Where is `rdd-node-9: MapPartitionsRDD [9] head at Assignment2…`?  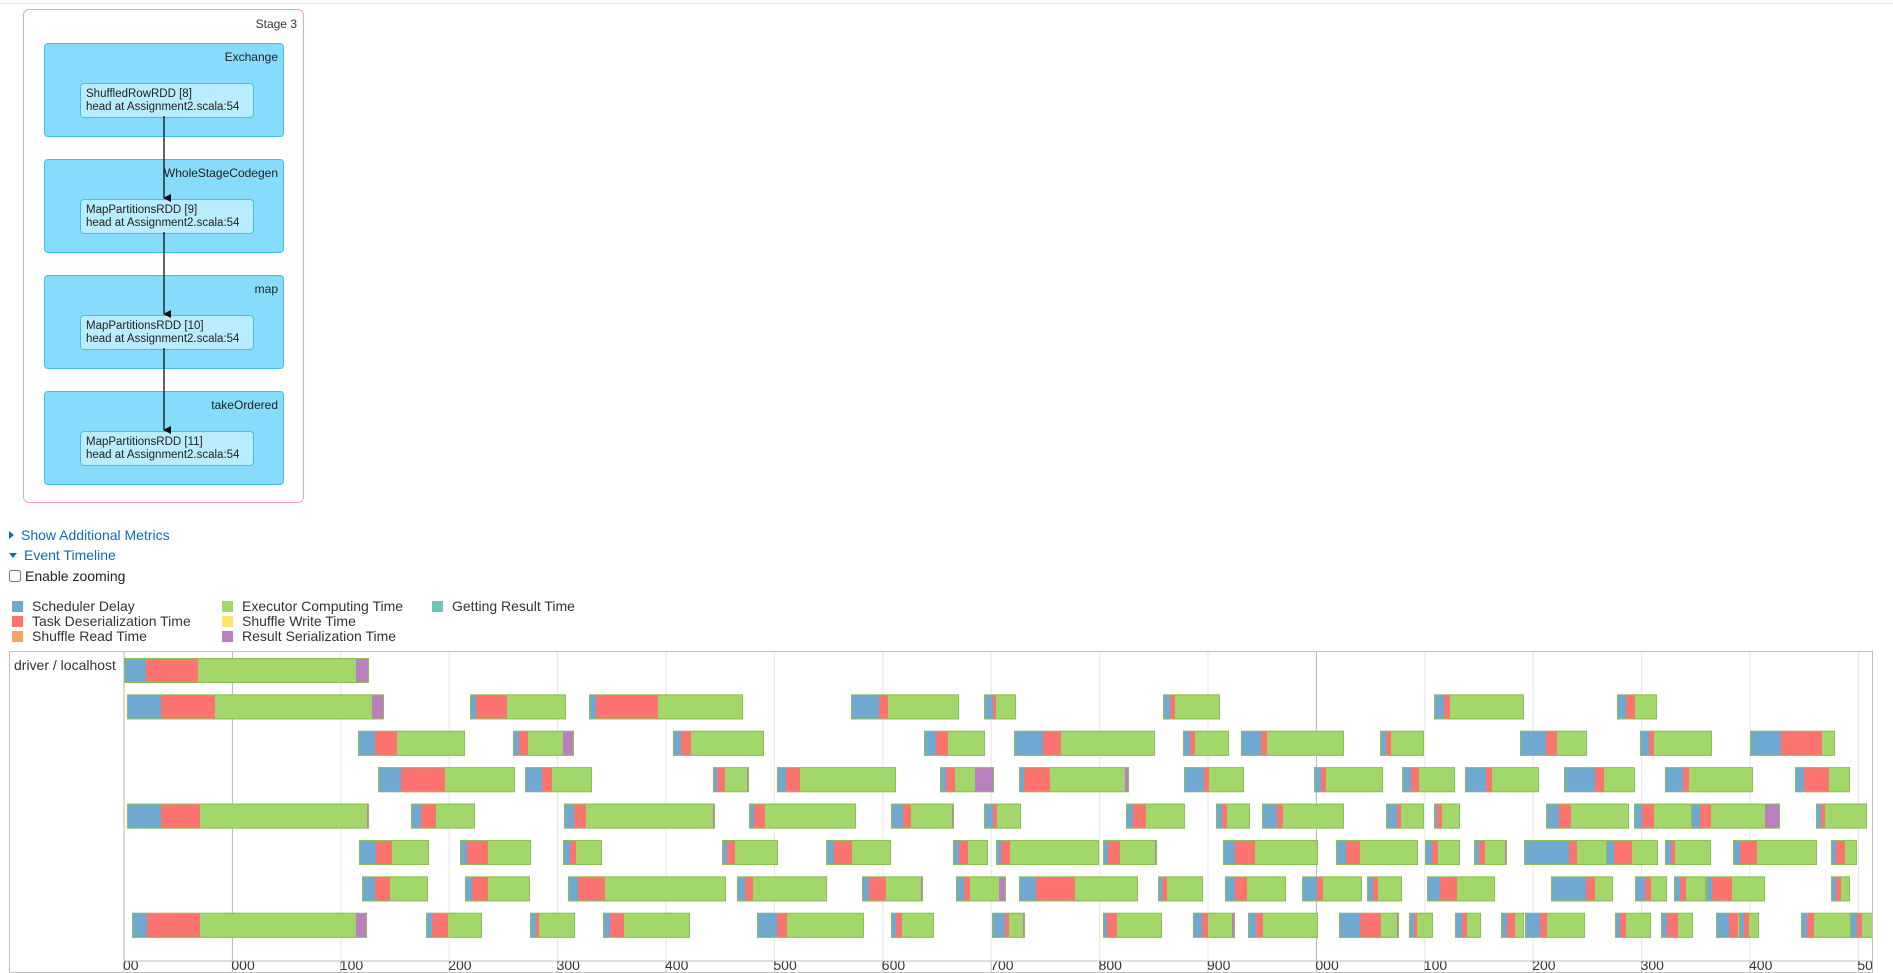 rdd-node-9: MapPartitionsRDD [9] head at Assignment2… is located at coordinates (167, 216).